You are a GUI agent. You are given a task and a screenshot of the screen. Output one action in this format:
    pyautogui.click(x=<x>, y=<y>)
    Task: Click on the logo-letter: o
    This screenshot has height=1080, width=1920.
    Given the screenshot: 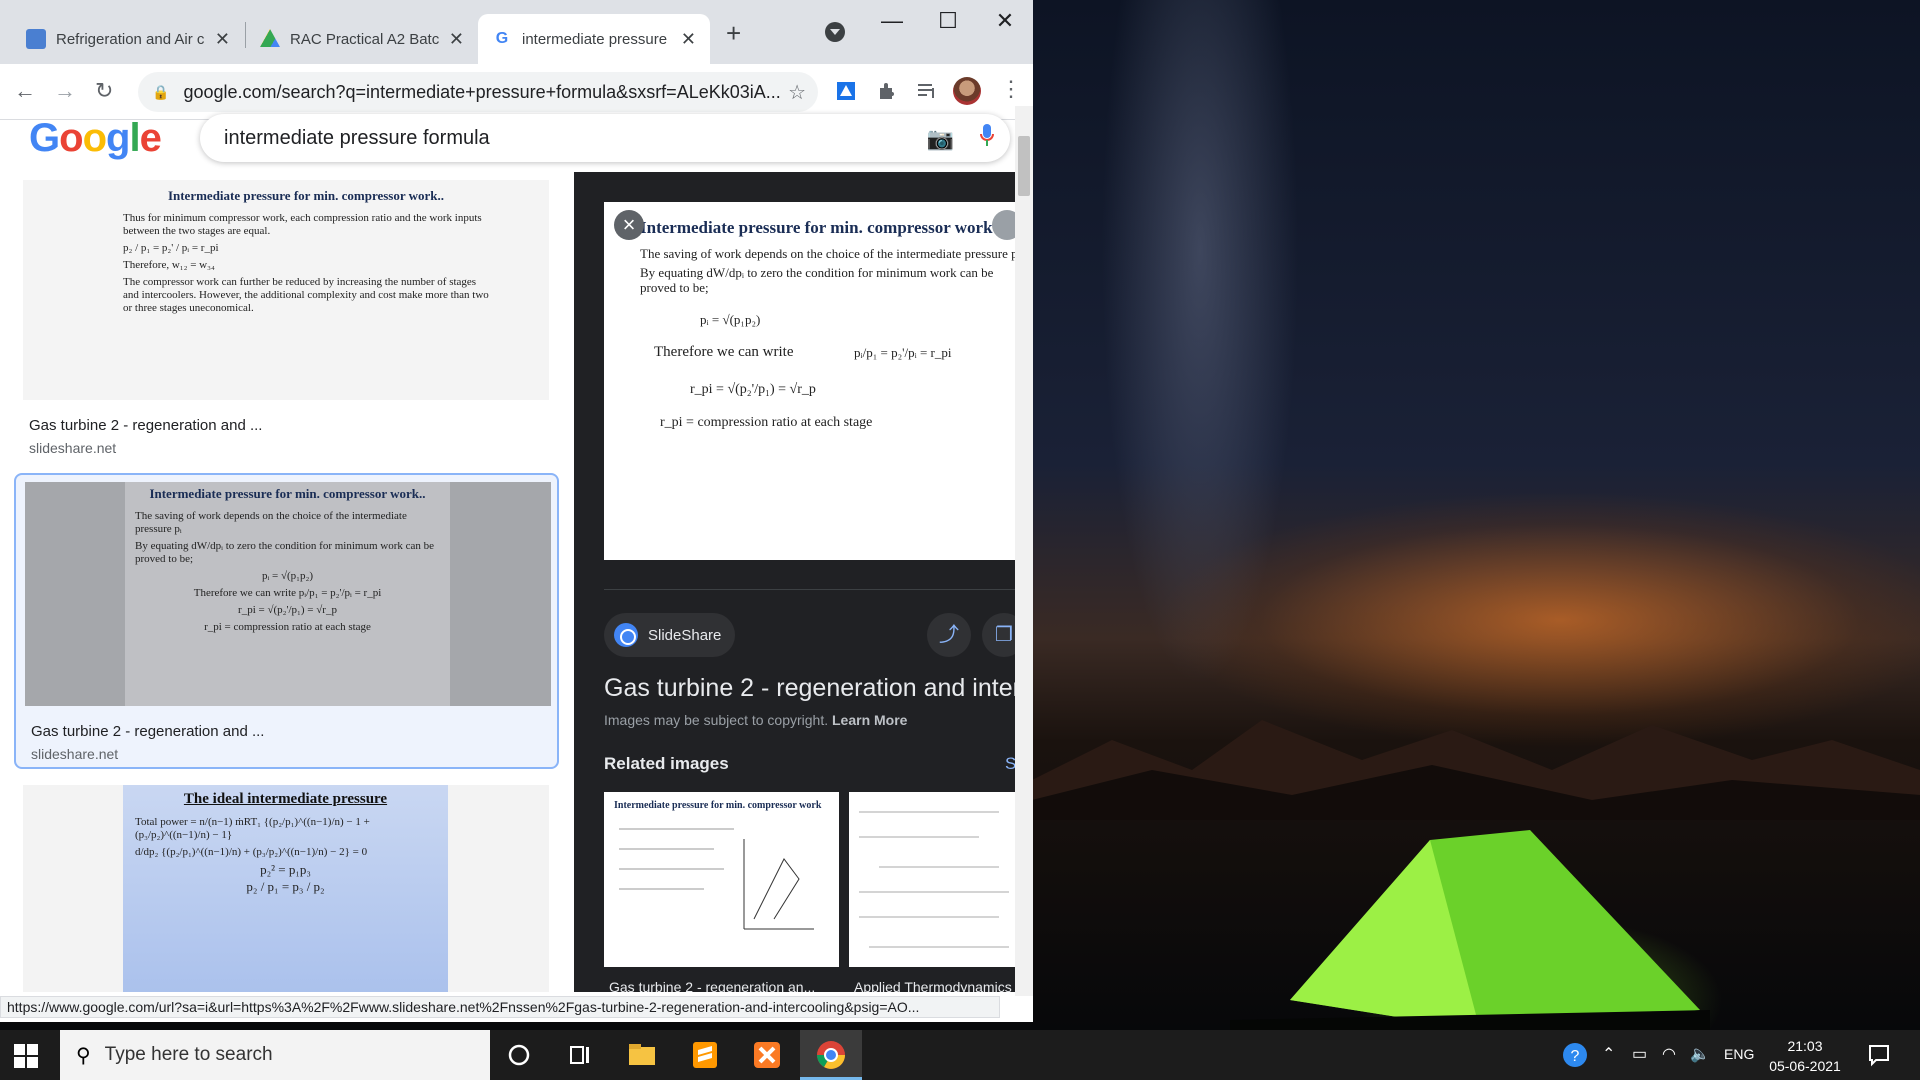 What is the action you would take?
    pyautogui.click(x=94, y=138)
    